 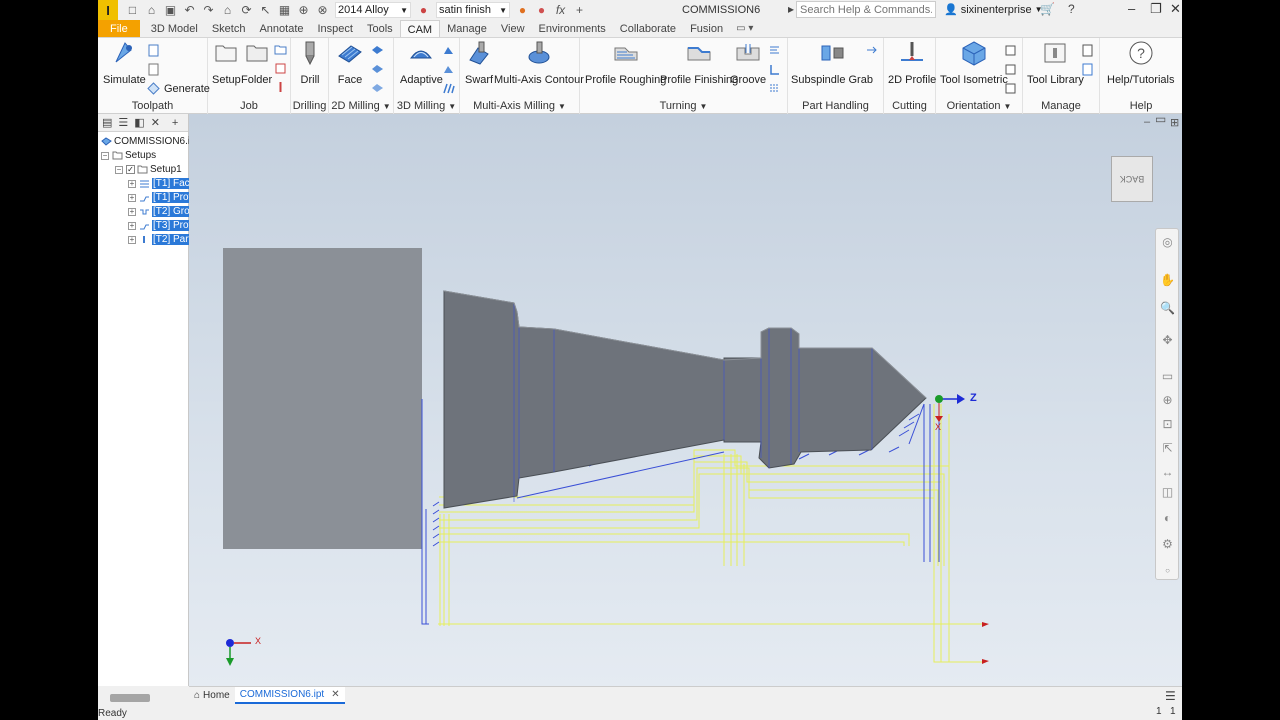 I want to click on measure-icon: ⊕, so click(x=303, y=10).